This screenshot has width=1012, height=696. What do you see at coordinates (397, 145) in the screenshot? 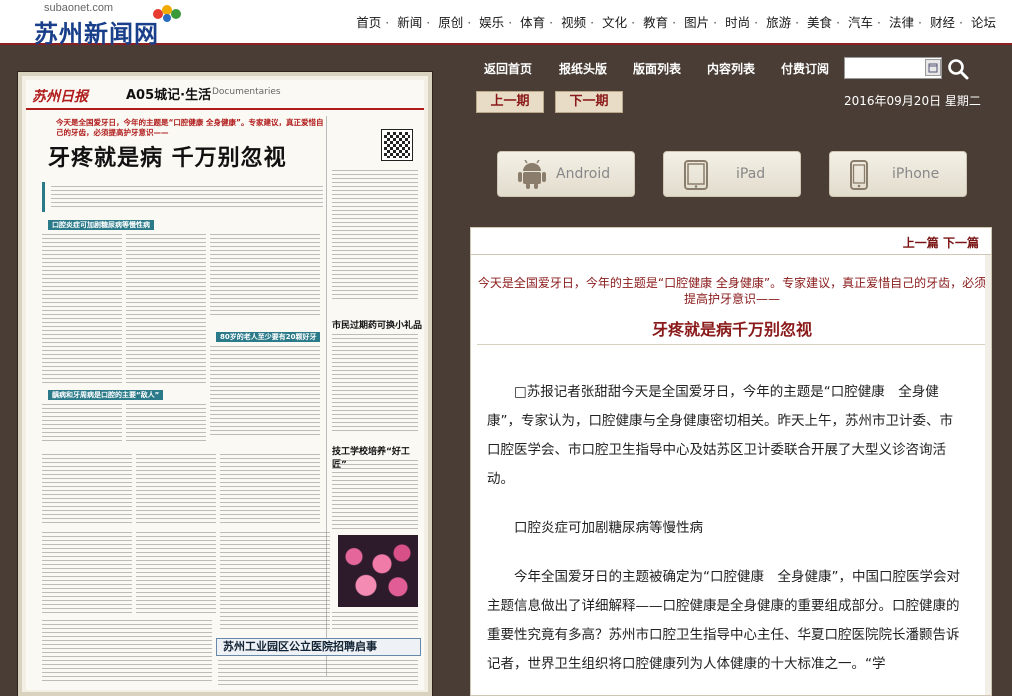
I see `qr-code-icon` at bounding box center [397, 145].